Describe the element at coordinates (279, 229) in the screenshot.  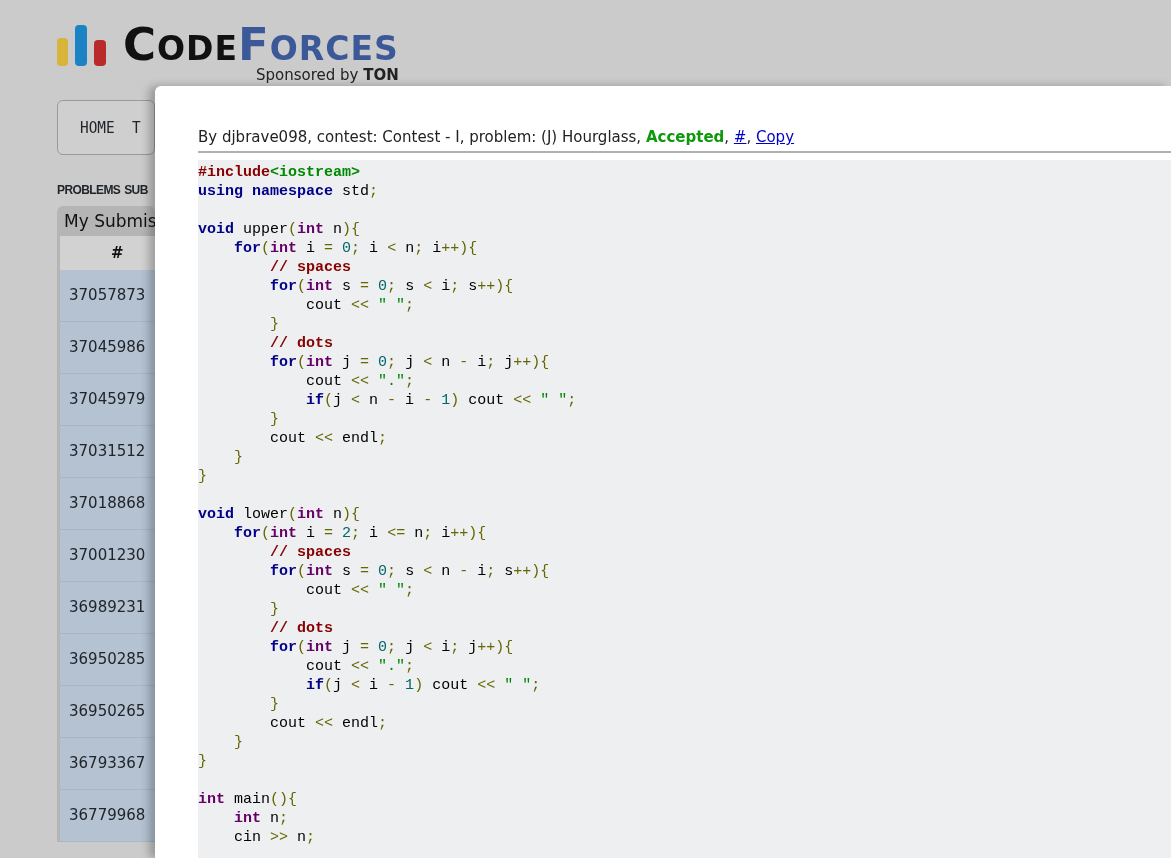
I see `code-line: void upper(int n){` at that location.